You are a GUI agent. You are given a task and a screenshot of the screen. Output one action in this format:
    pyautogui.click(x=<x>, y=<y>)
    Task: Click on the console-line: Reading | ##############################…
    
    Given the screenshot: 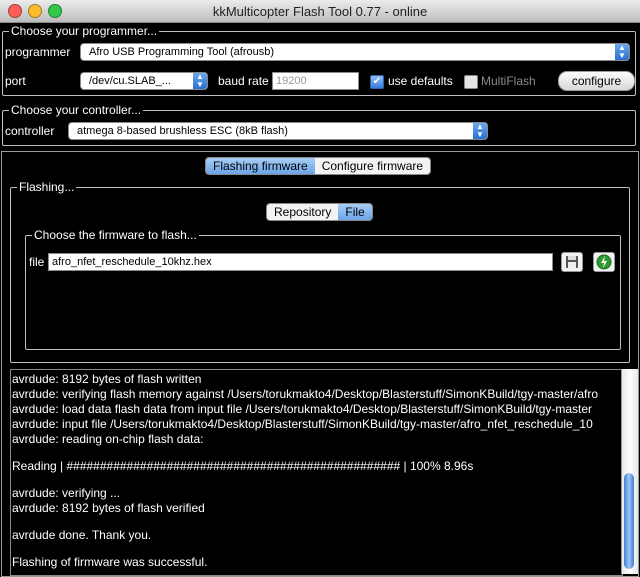 What is the action you would take?
    pyautogui.click(x=243, y=466)
    